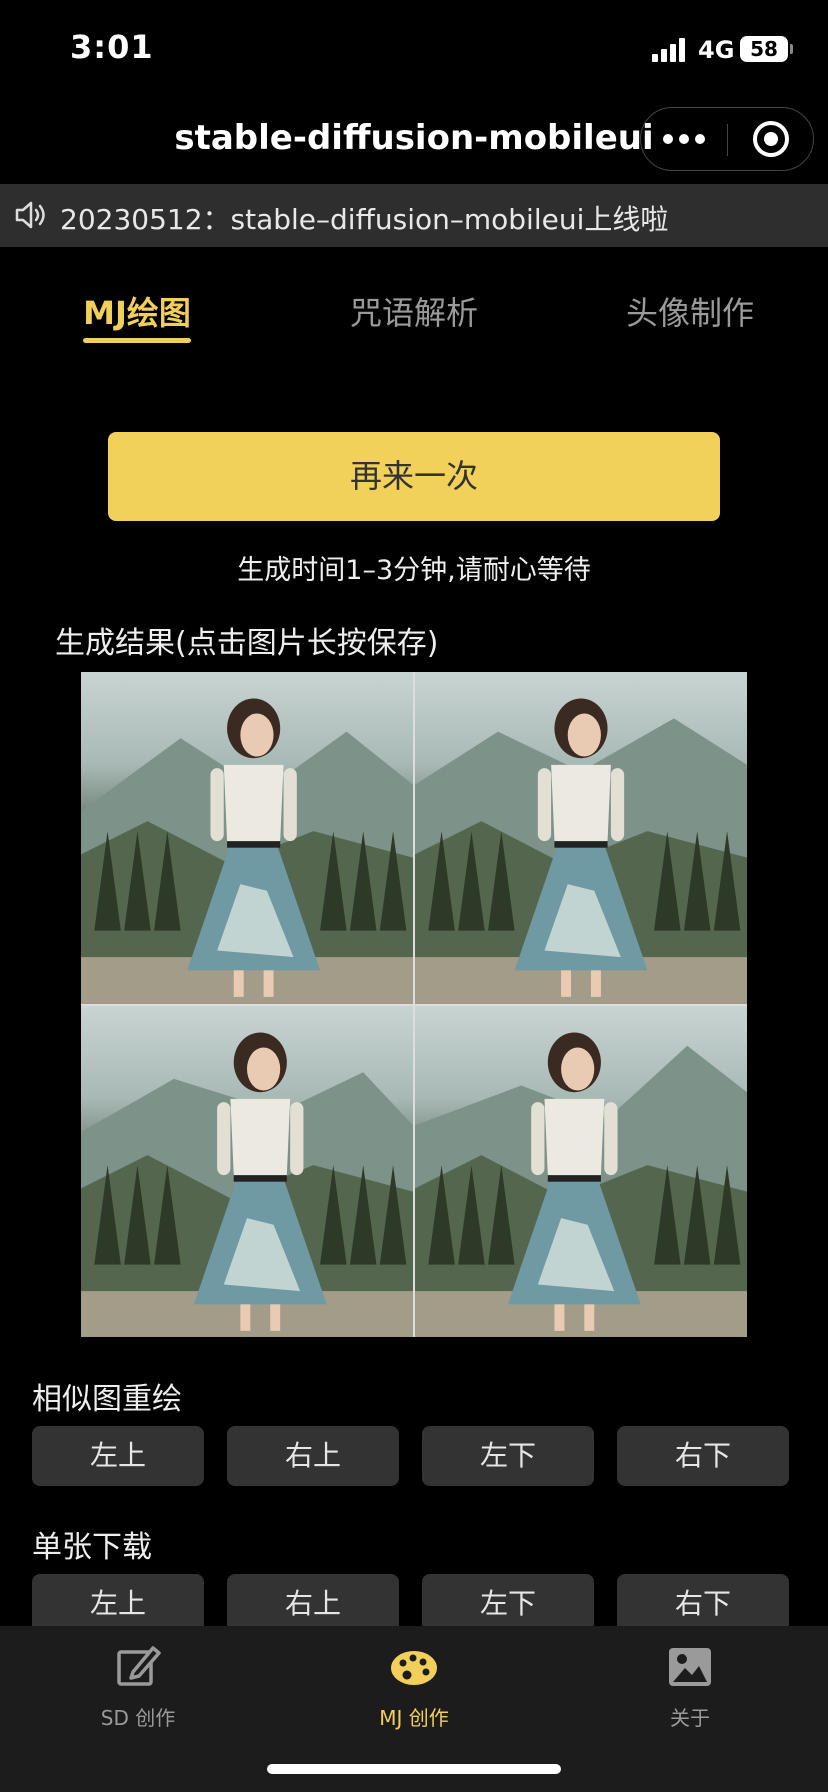 The image size is (828, 1792). I want to click on redraw-top-right-button: 右上, so click(313, 1456).